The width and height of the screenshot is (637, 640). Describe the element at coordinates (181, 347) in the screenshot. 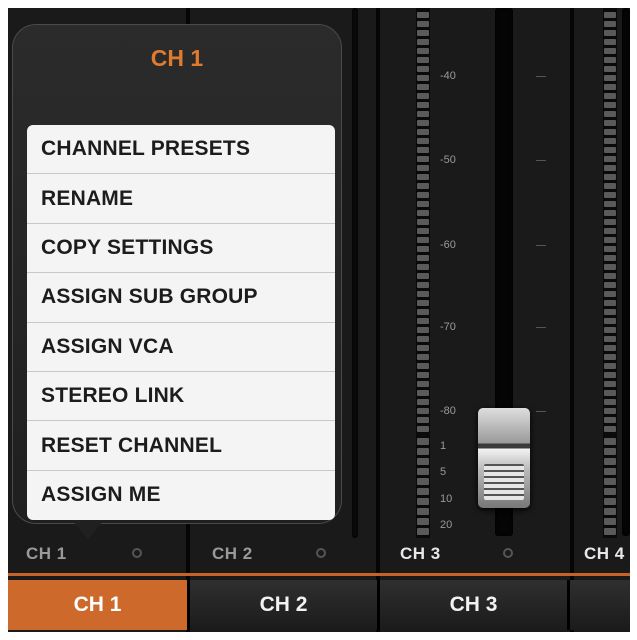

I see `menu-item-assign-vca: ASSIGN VCA` at that location.